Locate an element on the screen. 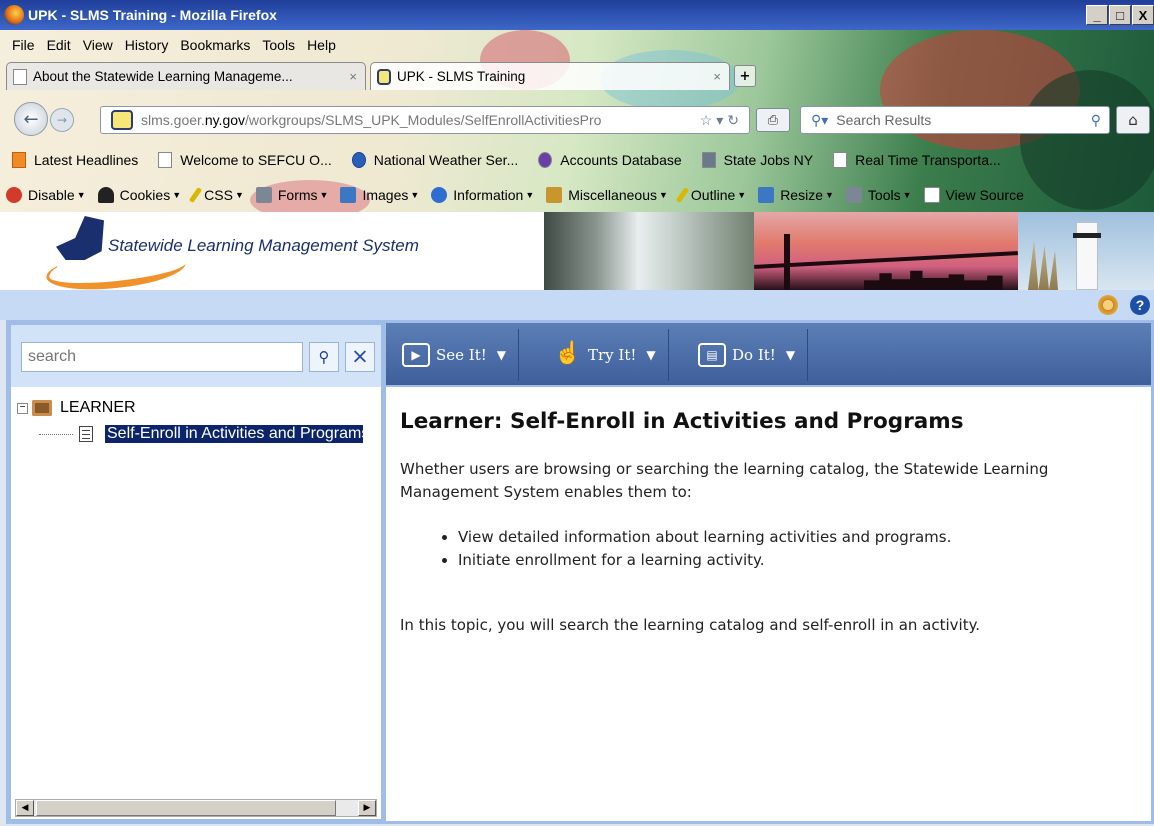  bookmark-star-icon: ☆▾↻ is located at coordinates (721, 120).